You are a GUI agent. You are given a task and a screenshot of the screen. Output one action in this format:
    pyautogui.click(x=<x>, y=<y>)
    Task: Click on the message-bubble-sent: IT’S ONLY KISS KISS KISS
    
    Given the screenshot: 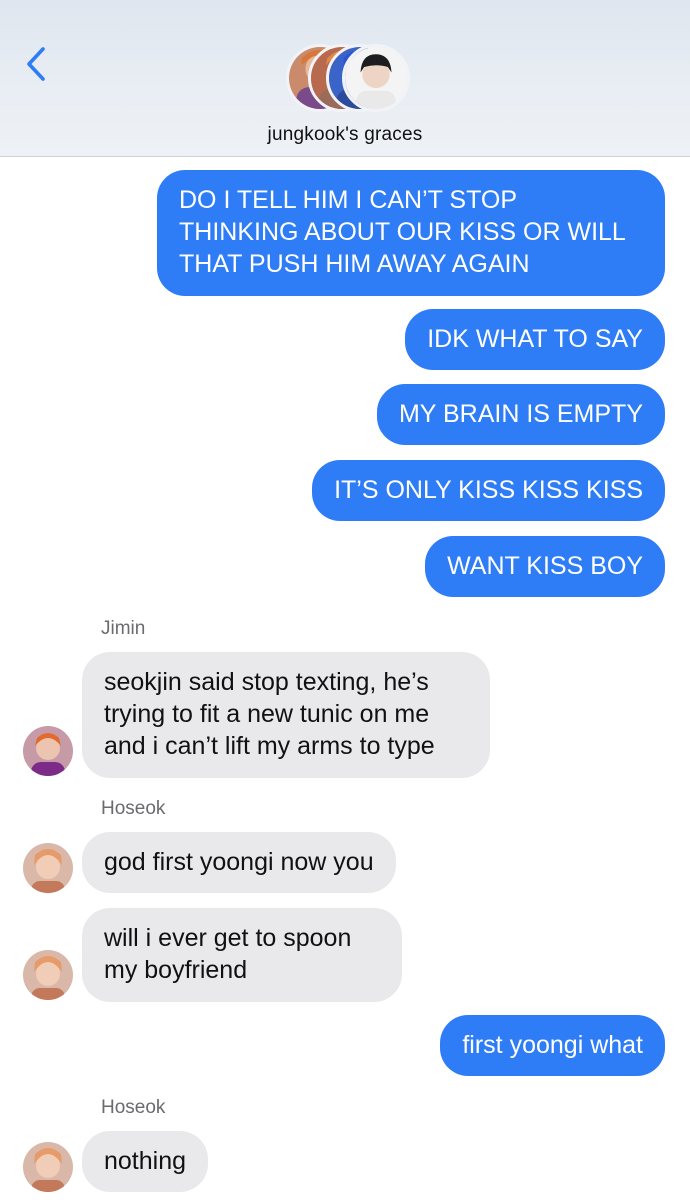 What is the action you would take?
    pyautogui.click(x=488, y=490)
    